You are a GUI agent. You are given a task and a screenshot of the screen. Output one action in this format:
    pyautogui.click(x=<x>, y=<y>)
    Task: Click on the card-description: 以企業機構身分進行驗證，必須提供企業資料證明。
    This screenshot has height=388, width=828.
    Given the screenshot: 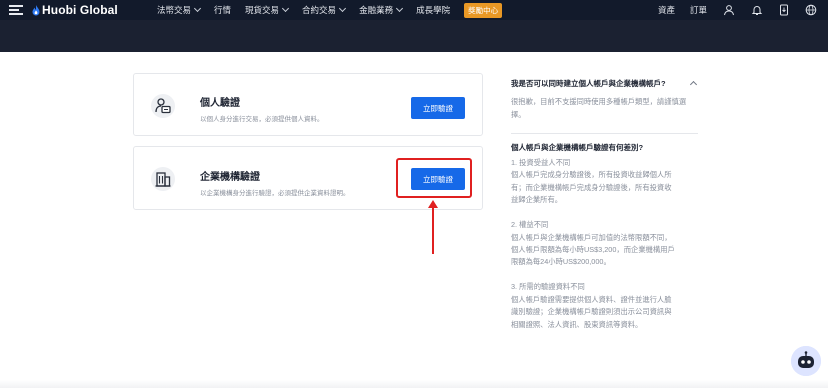 What is the action you would take?
    pyautogui.click(x=275, y=193)
    